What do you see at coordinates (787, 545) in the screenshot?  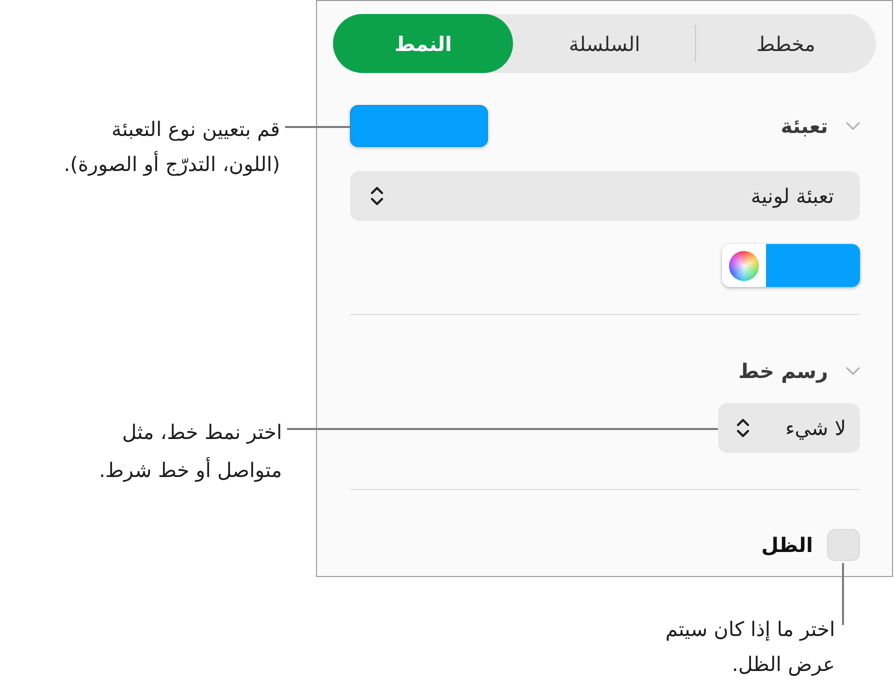 I see `shadow-label: الظل` at bounding box center [787, 545].